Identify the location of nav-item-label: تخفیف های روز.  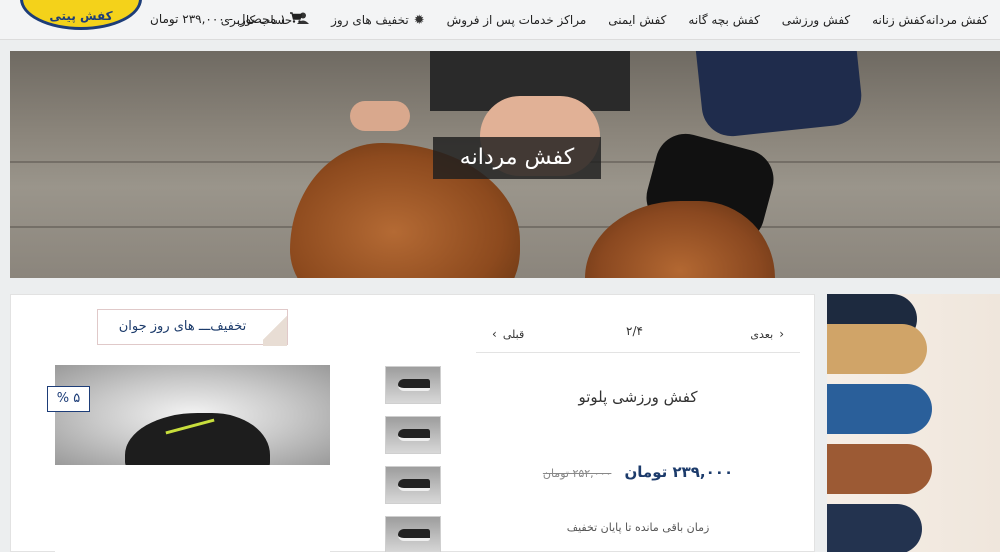
(370, 20).